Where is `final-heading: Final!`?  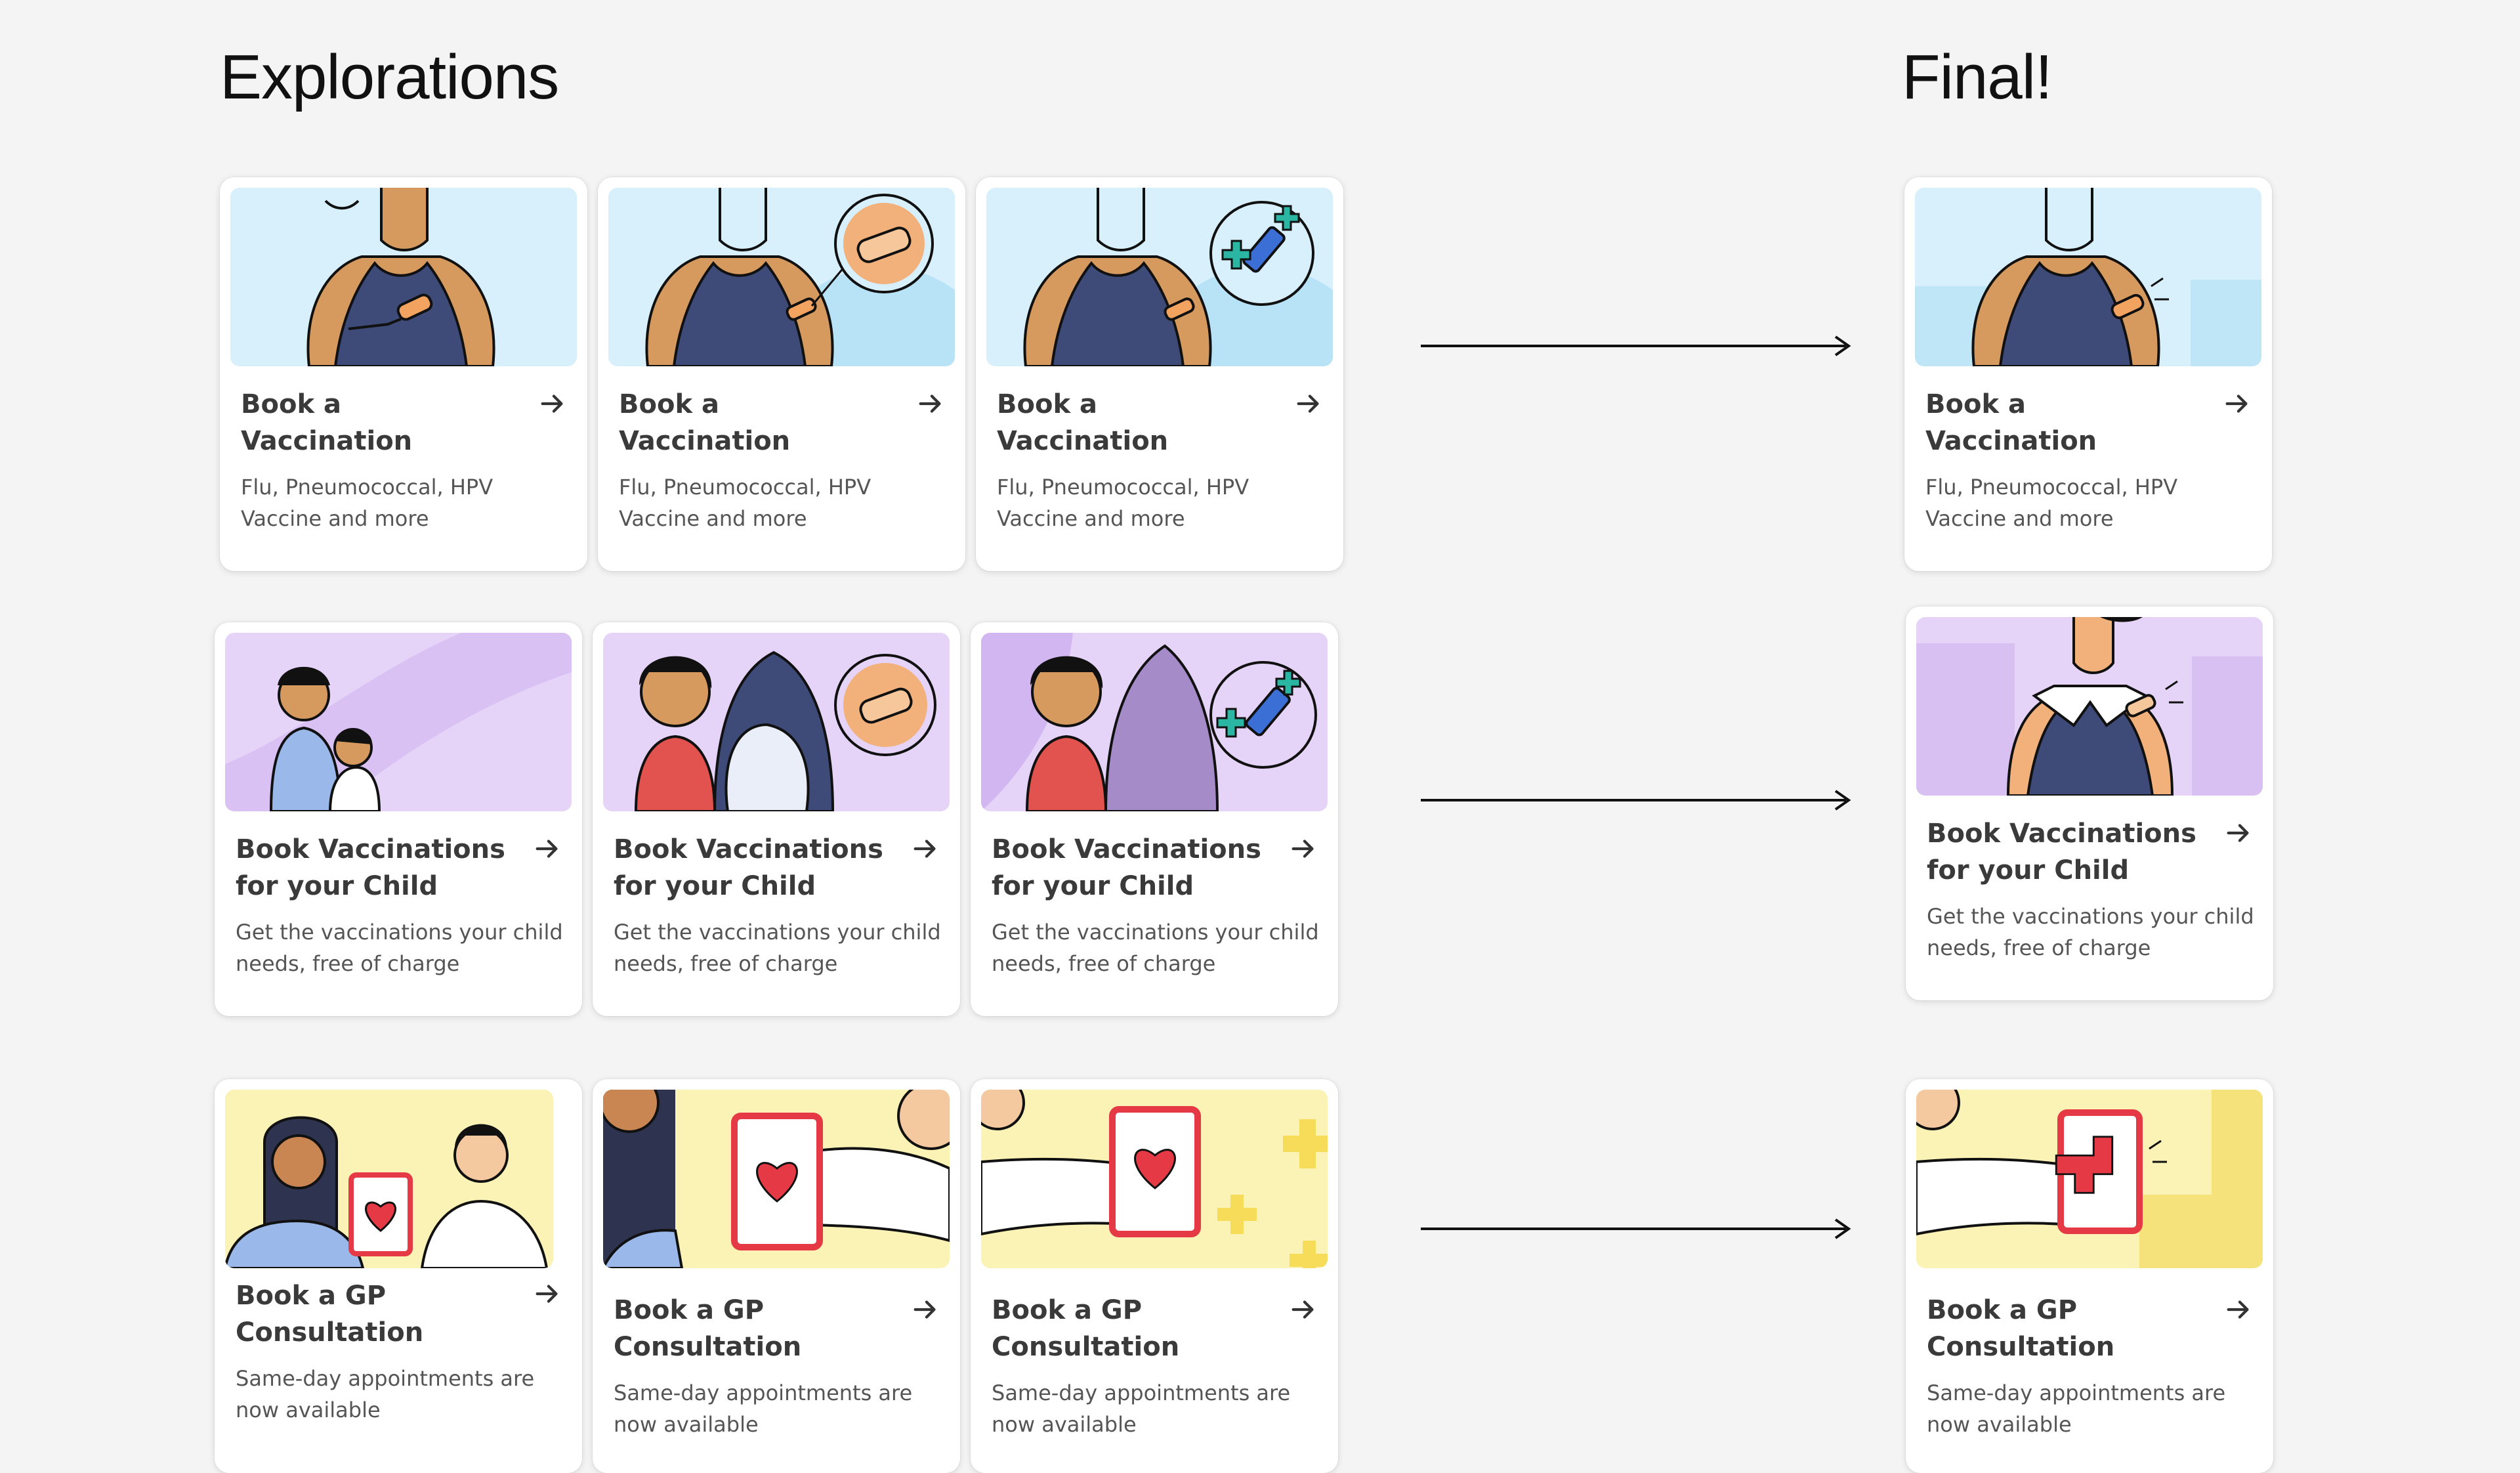
final-heading: Final! is located at coordinates (1977, 77).